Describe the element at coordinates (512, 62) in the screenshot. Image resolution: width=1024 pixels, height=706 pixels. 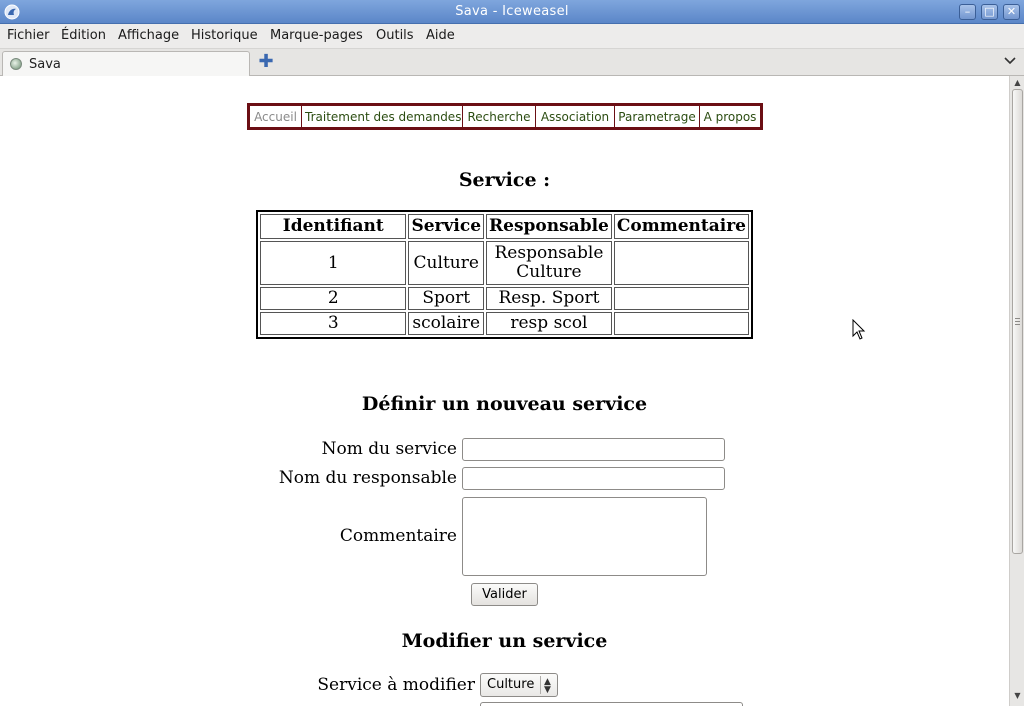
I see `tab-strip: Sava ✚` at that location.